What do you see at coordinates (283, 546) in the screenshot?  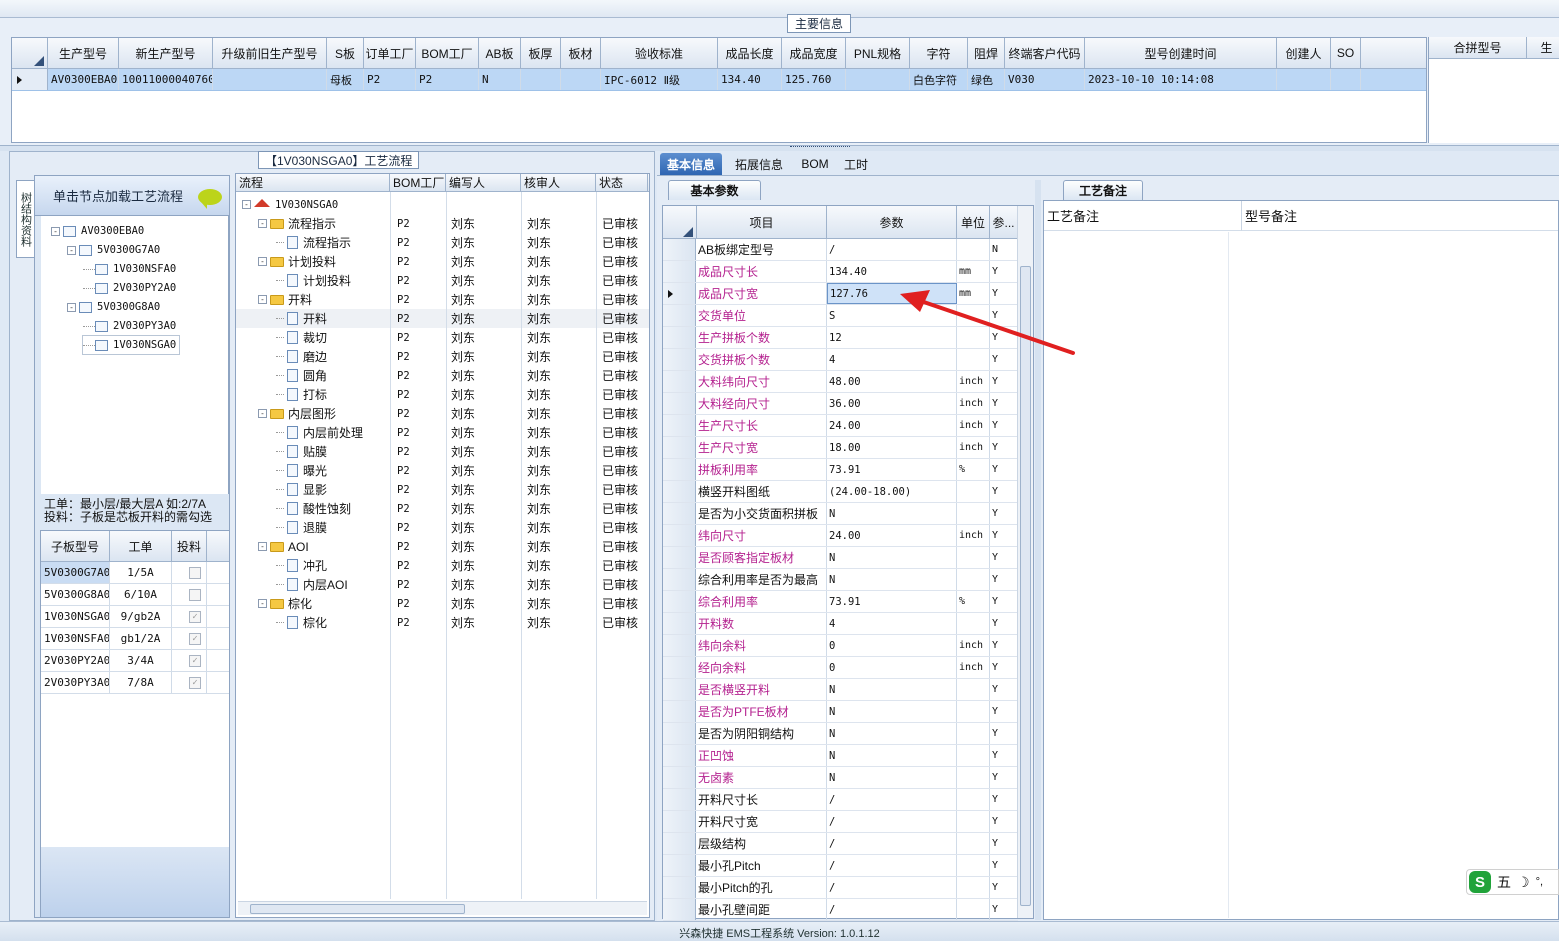 I see `flow-node: - AOI` at bounding box center [283, 546].